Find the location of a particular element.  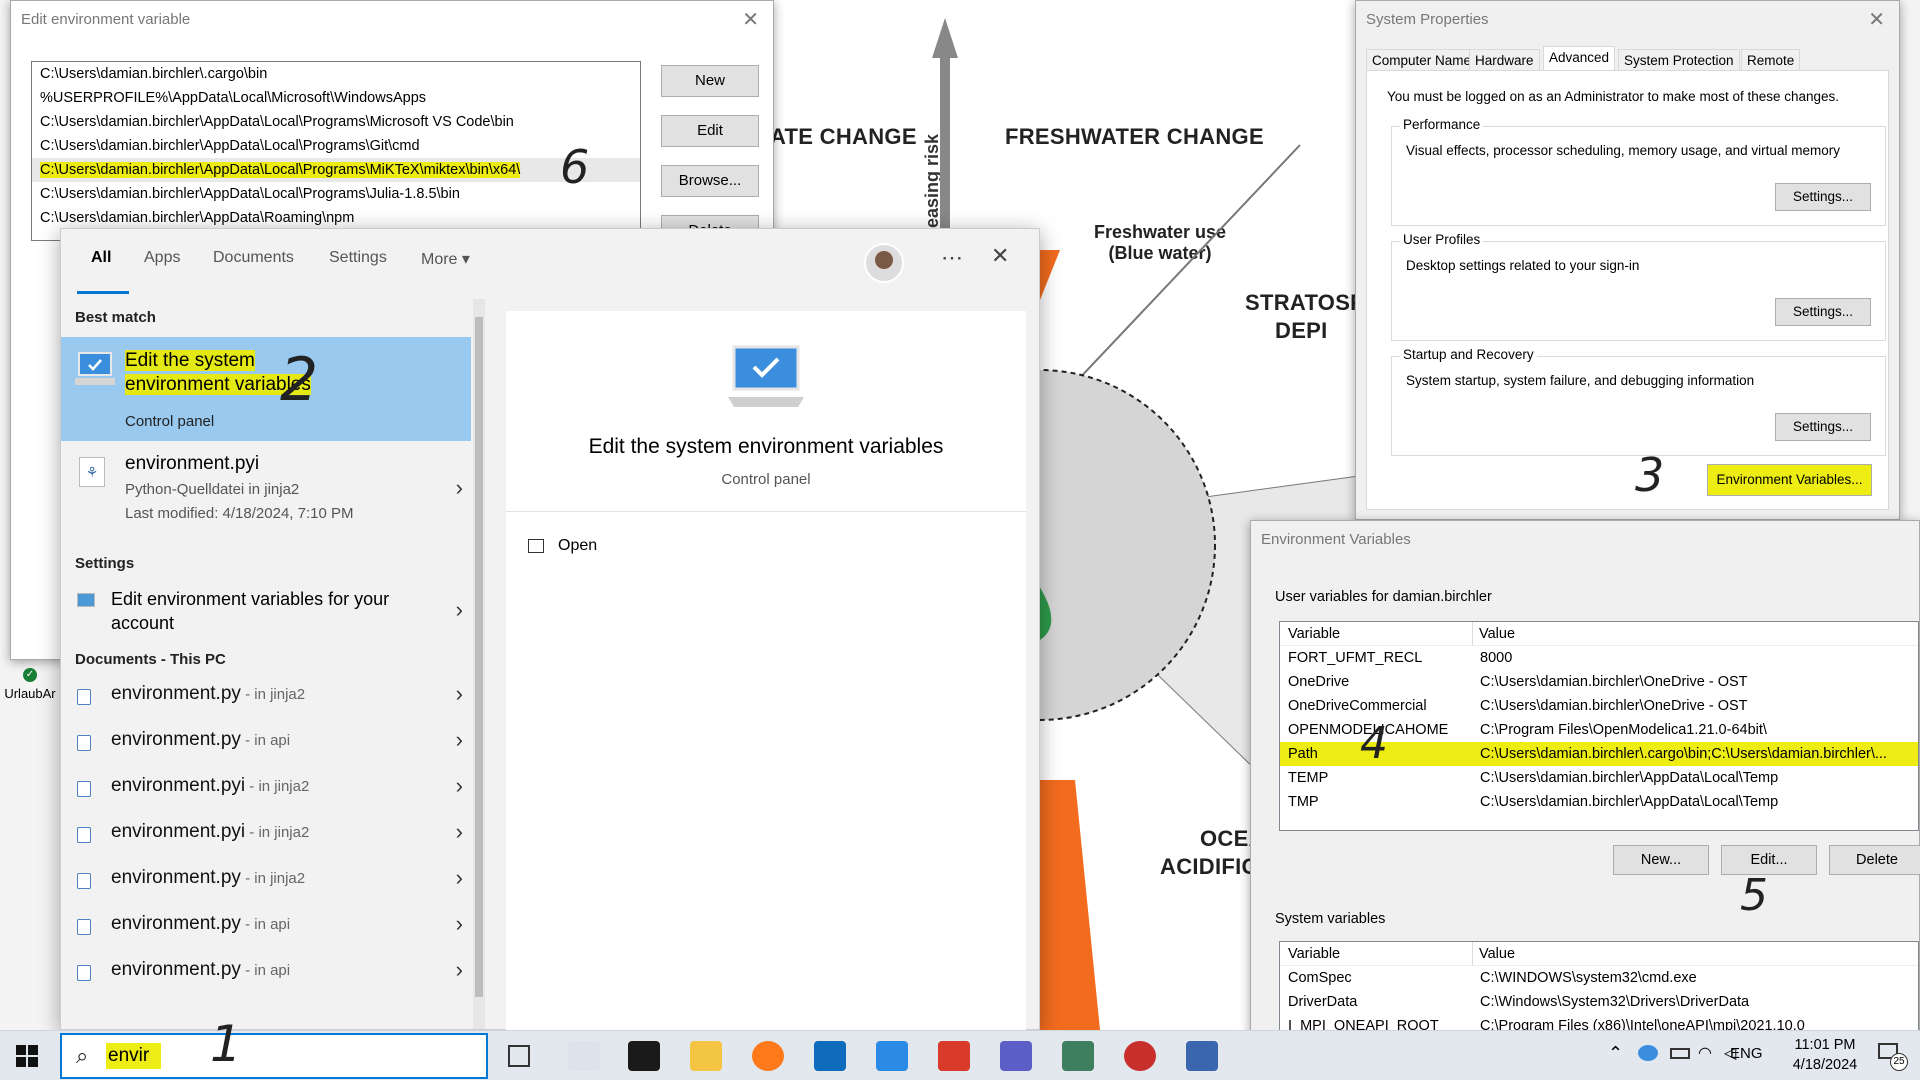

vscode-icon is located at coordinates (892, 1056).